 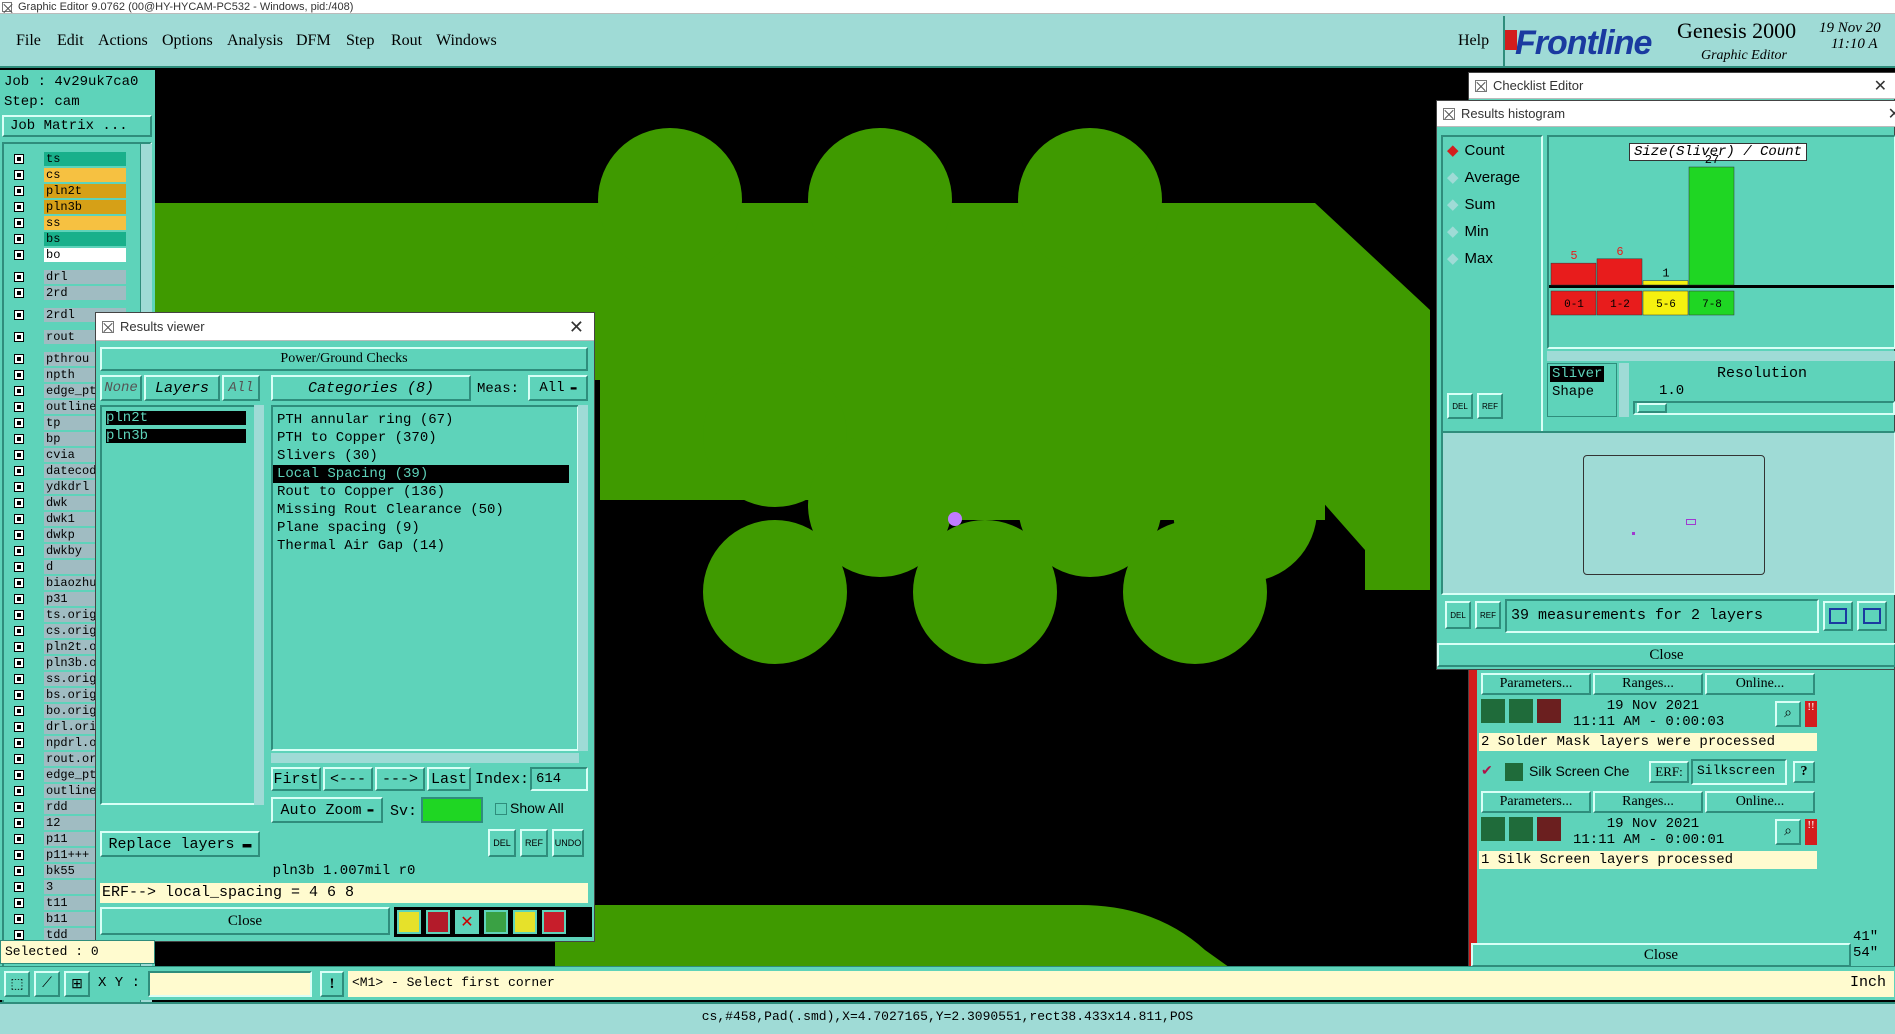 I want to click on list-tool-icon, so click(x=525, y=922).